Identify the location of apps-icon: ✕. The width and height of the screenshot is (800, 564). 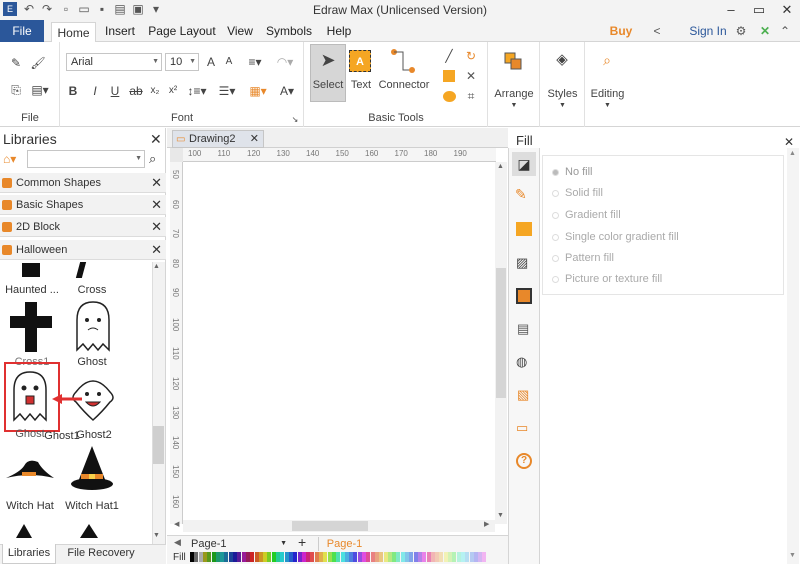
(765, 31).